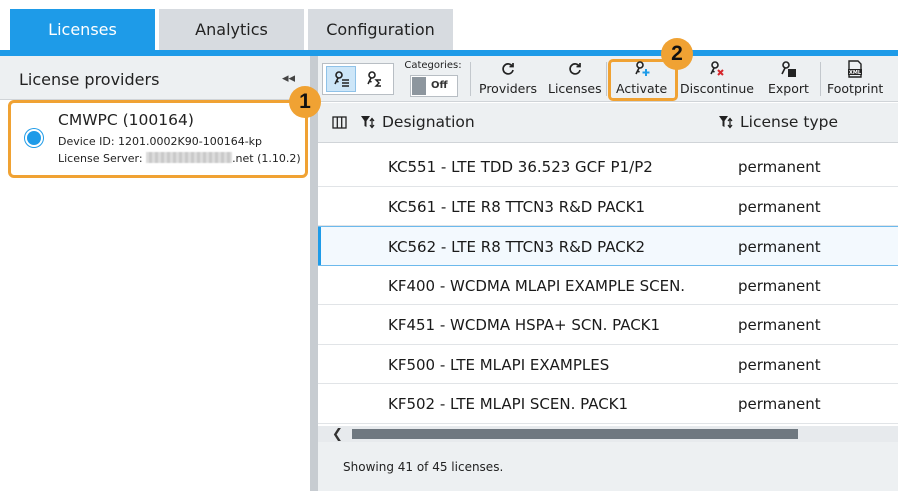 The height and width of the screenshot is (491, 898). I want to click on cell-designation: KC551 - LTE TDD 36.523 GCF P1/P2, so click(520, 167).